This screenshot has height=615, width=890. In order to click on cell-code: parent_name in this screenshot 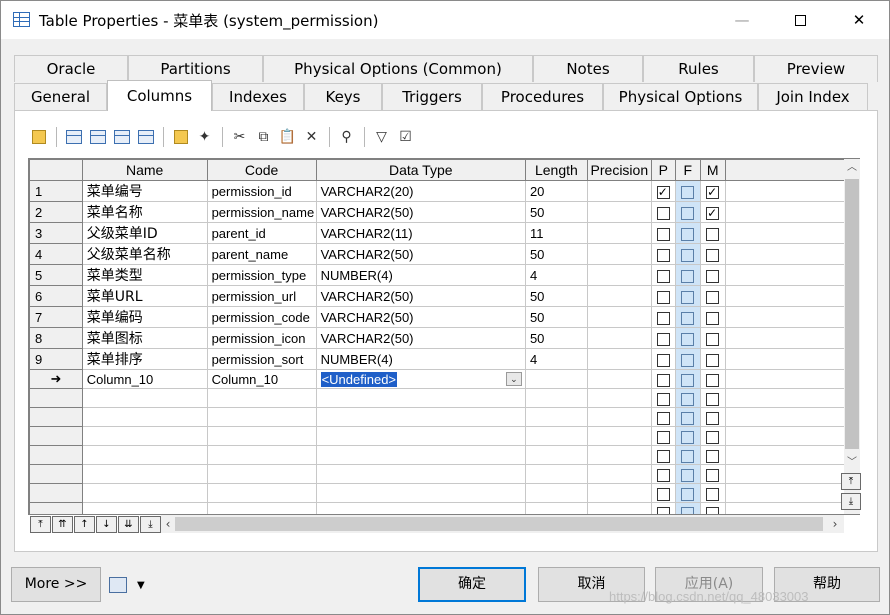, I will do `click(261, 254)`.